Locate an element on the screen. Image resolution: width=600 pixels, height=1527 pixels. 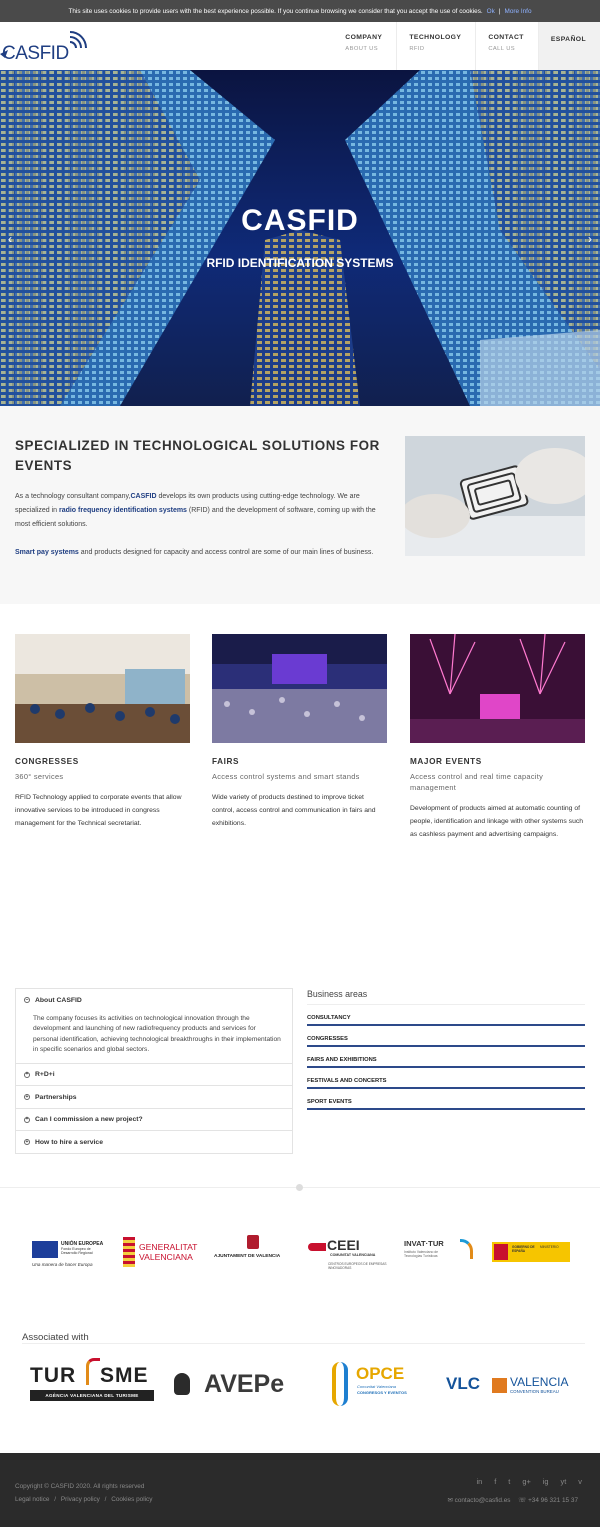
card-subtitle: Access control systems and smart stands is located at coordinates (286, 776).